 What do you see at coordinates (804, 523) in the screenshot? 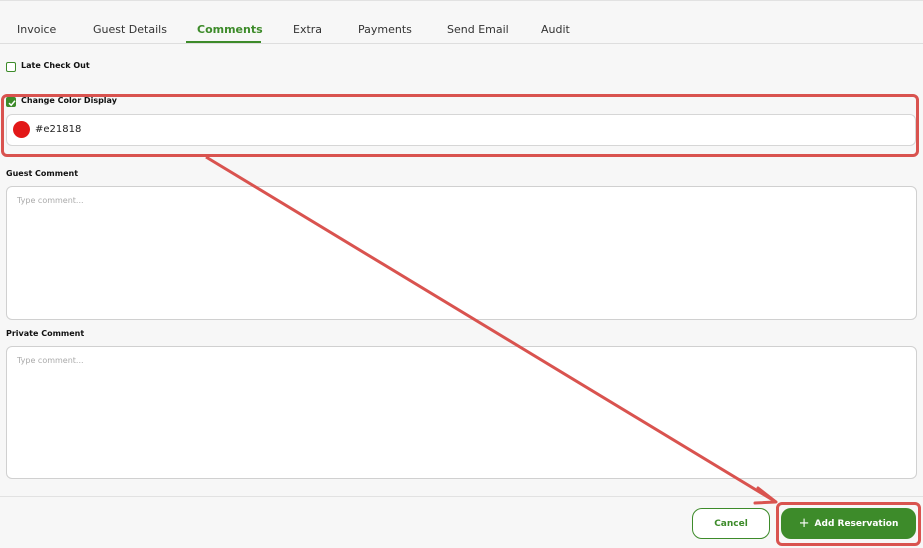
I see `plus-icon: +` at bounding box center [804, 523].